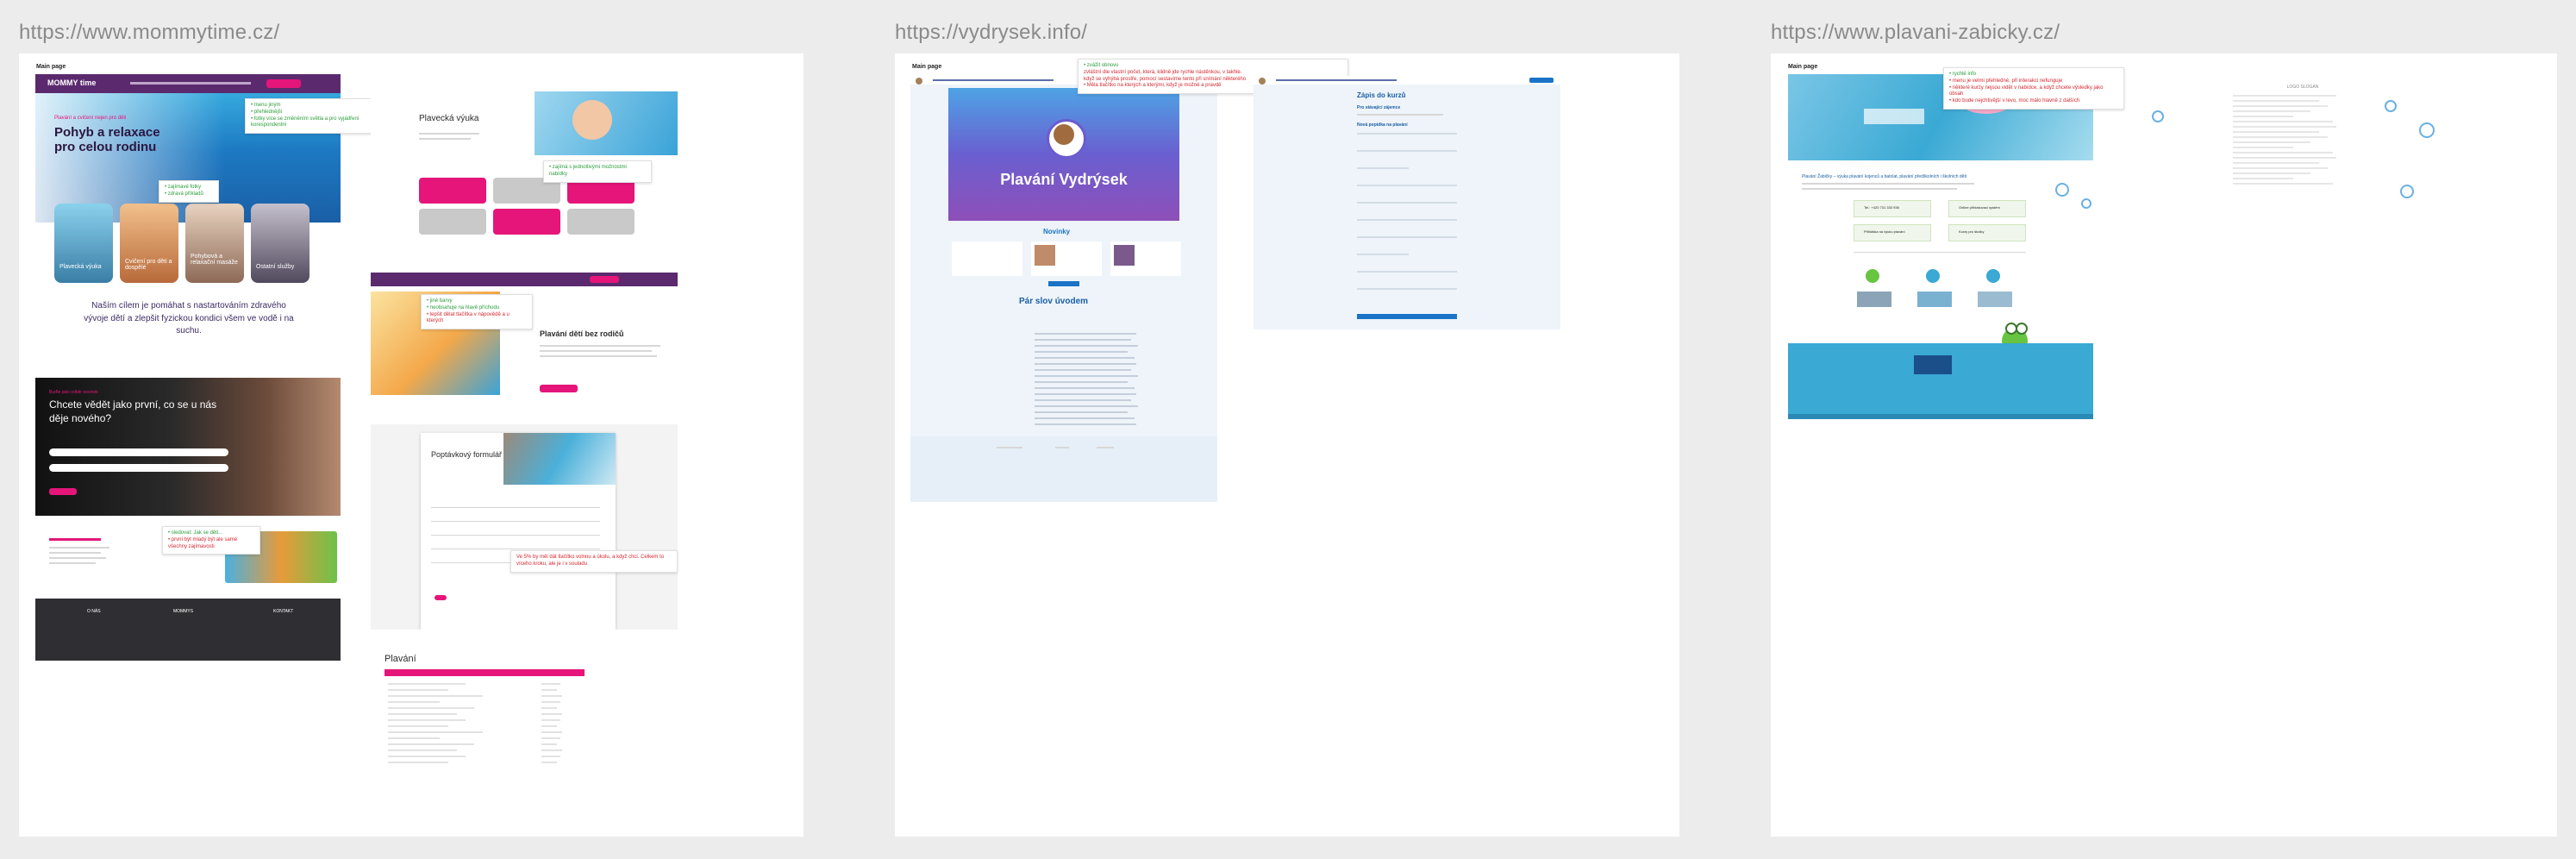 Image resolution: width=2576 pixels, height=859 pixels. Describe the element at coordinates (138, 452) in the screenshot. I see `newsletter-name-input` at that location.